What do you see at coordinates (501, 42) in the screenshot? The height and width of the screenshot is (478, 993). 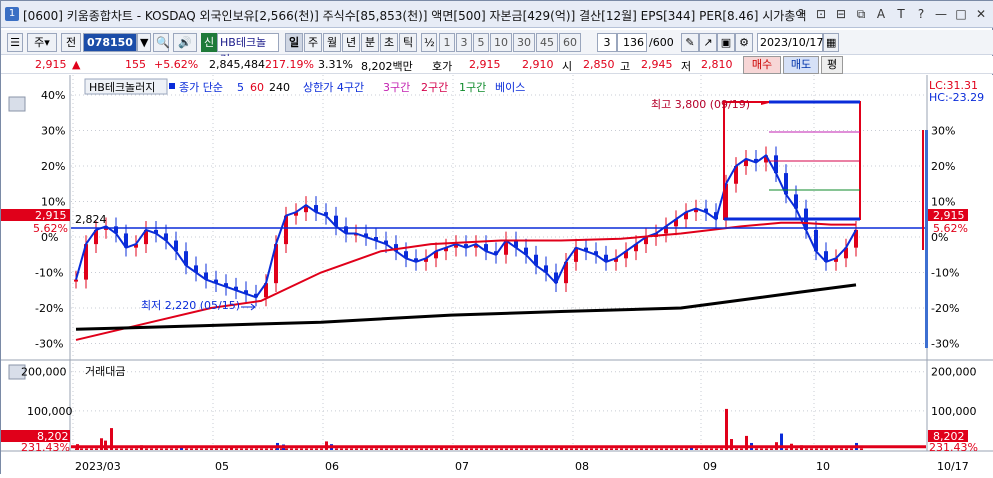 I see `interval-button-10: 10` at bounding box center [501, 42].